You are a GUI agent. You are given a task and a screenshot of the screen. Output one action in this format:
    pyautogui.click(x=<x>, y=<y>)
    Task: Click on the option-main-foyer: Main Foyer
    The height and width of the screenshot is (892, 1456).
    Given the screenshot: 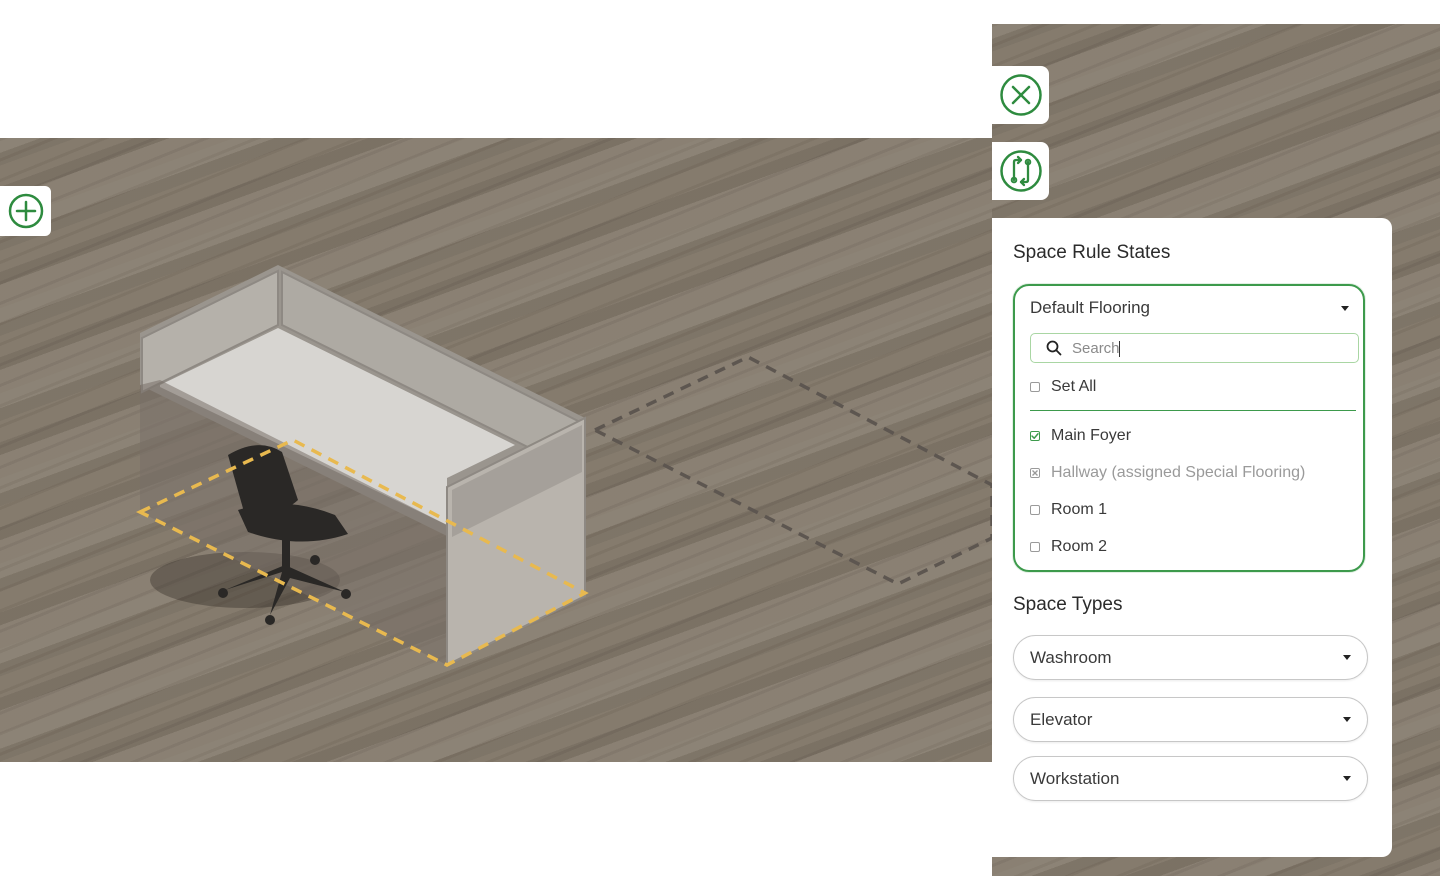 What is the action you would take?
    pyautogui.click(x=1080, y=436)
    